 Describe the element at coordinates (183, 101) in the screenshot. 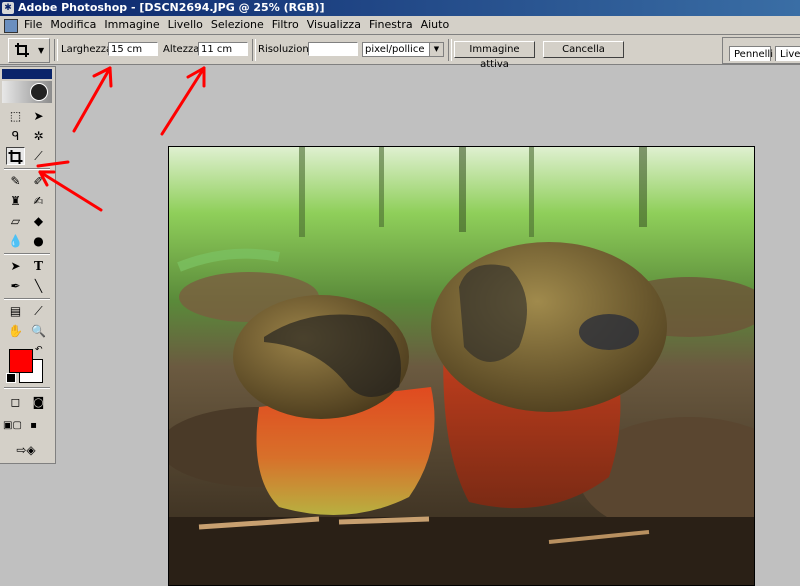

I see `arrow-to-height-field` at that location.